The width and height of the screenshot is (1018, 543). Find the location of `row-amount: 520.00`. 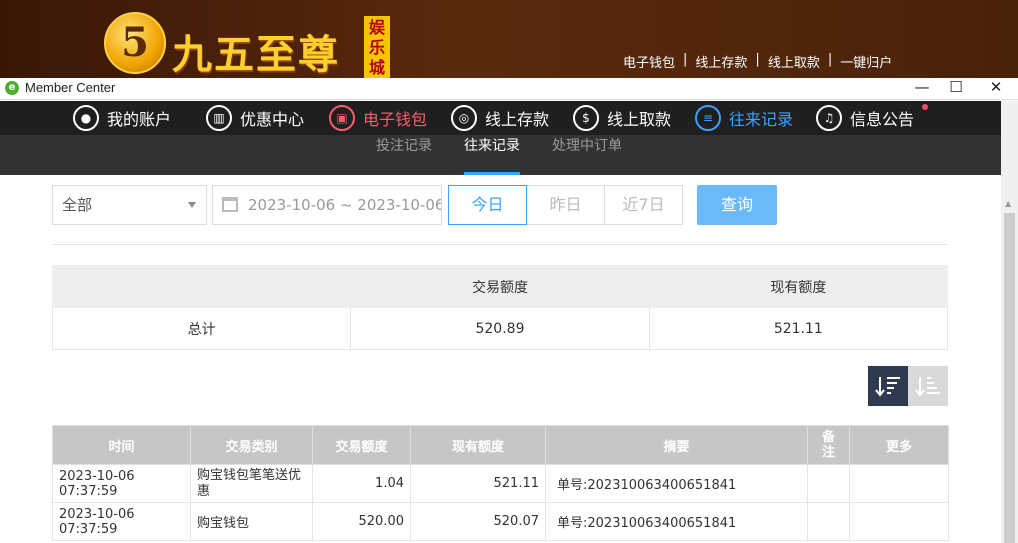

row-amount: 520.00 is located at coordinates (361, 521).